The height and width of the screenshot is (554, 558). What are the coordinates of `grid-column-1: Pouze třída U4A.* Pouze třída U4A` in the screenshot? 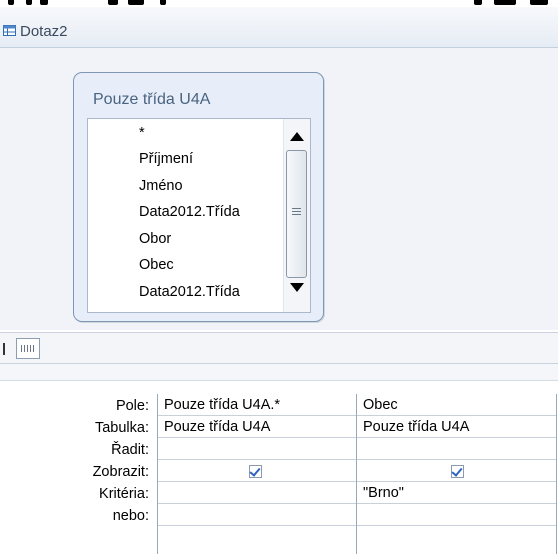 It's located at (257, 474).